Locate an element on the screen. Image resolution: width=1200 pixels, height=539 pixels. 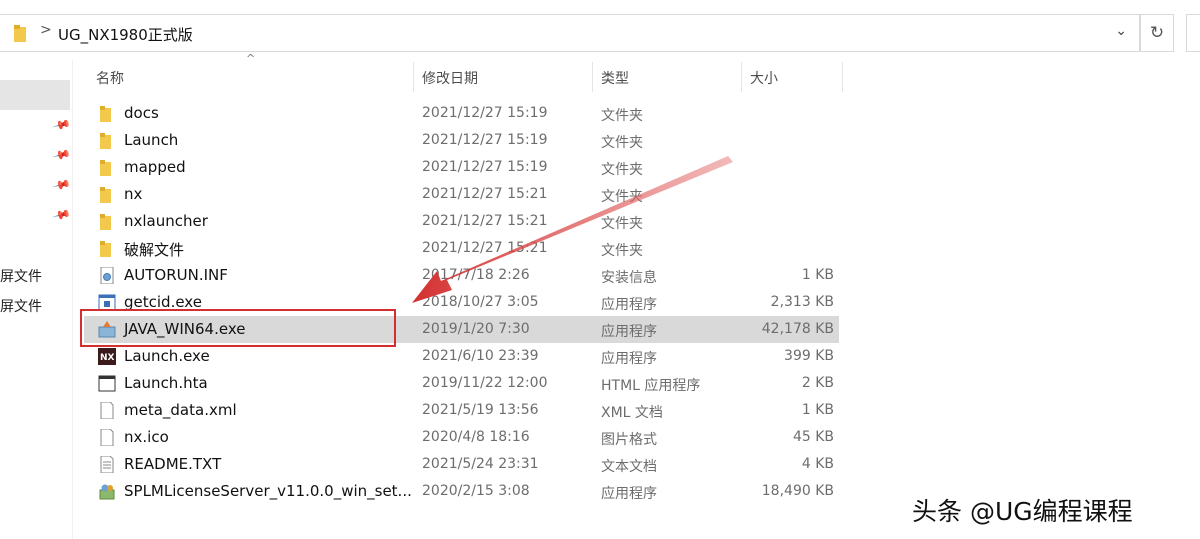
annotation-arrow-icon is located at coordinates (572, 229).